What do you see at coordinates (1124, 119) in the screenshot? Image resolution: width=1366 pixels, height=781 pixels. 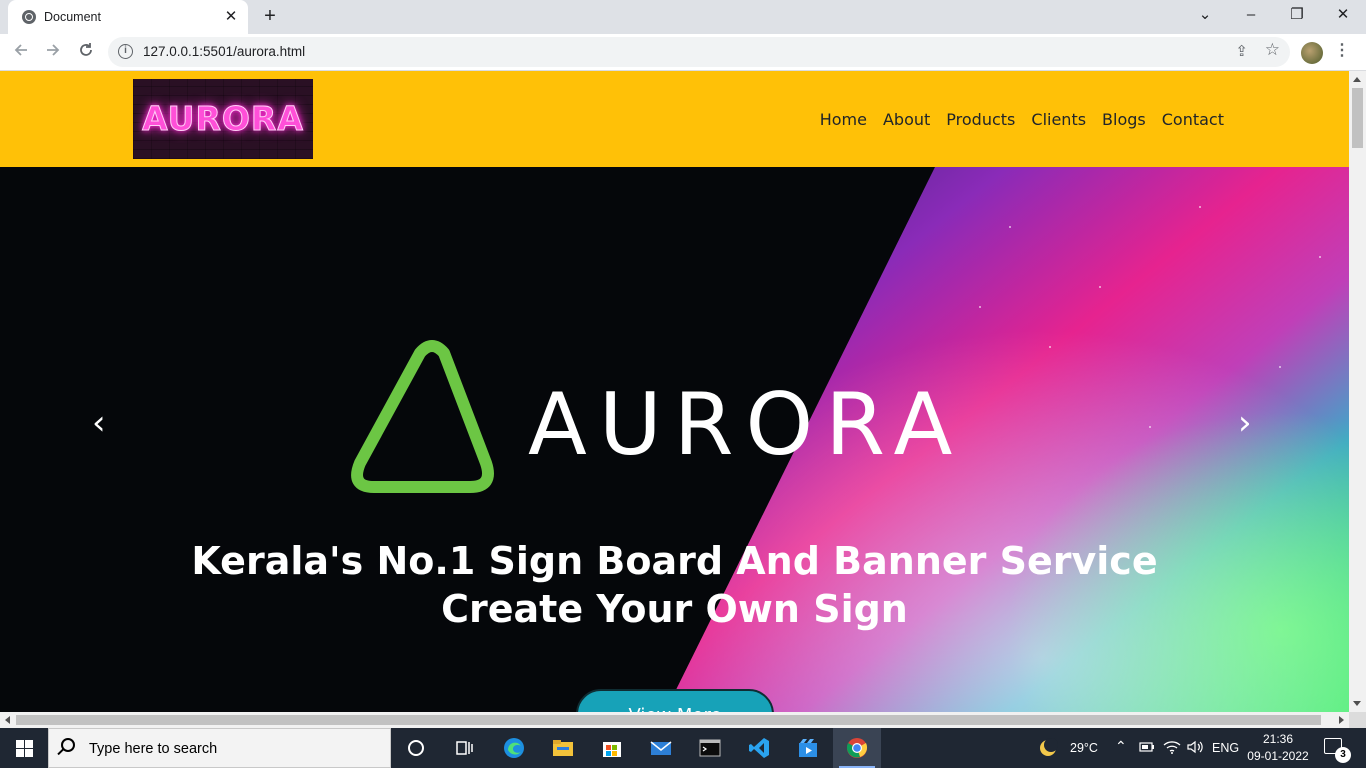 I see `nav-blogs: Blogs` at bounding box center [1124, 119].